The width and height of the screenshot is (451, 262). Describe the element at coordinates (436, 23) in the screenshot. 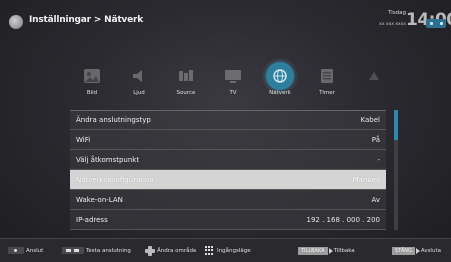

I see `status-badge-icon` at that location.